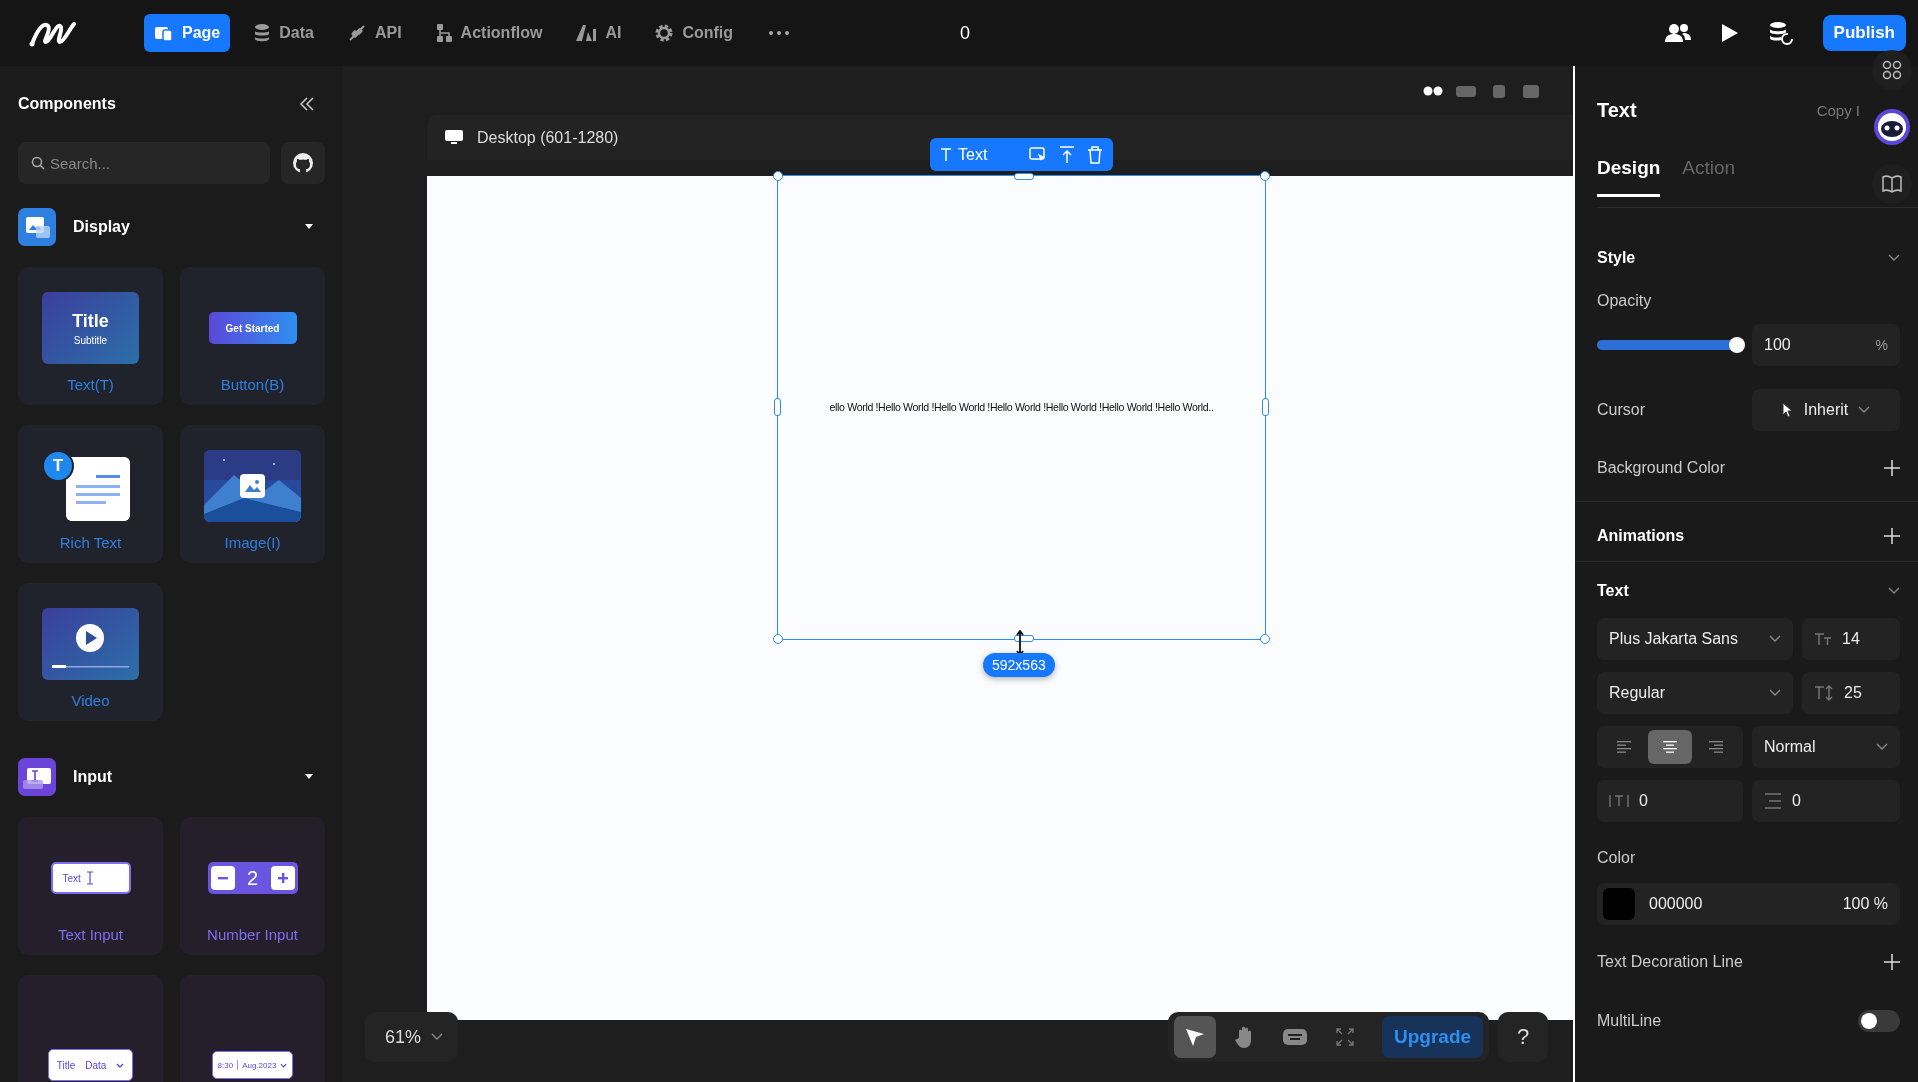 The image size is (1918, 1082). I want to click on book-icon, so click(1892, 184).